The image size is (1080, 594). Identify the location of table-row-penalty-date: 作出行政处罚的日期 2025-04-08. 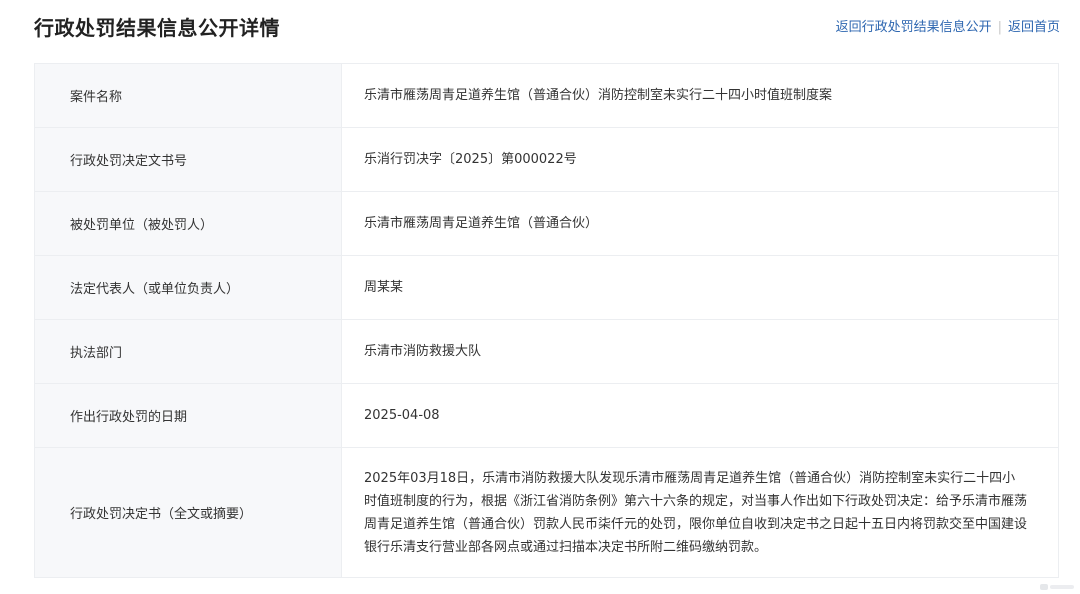
(546, 415).